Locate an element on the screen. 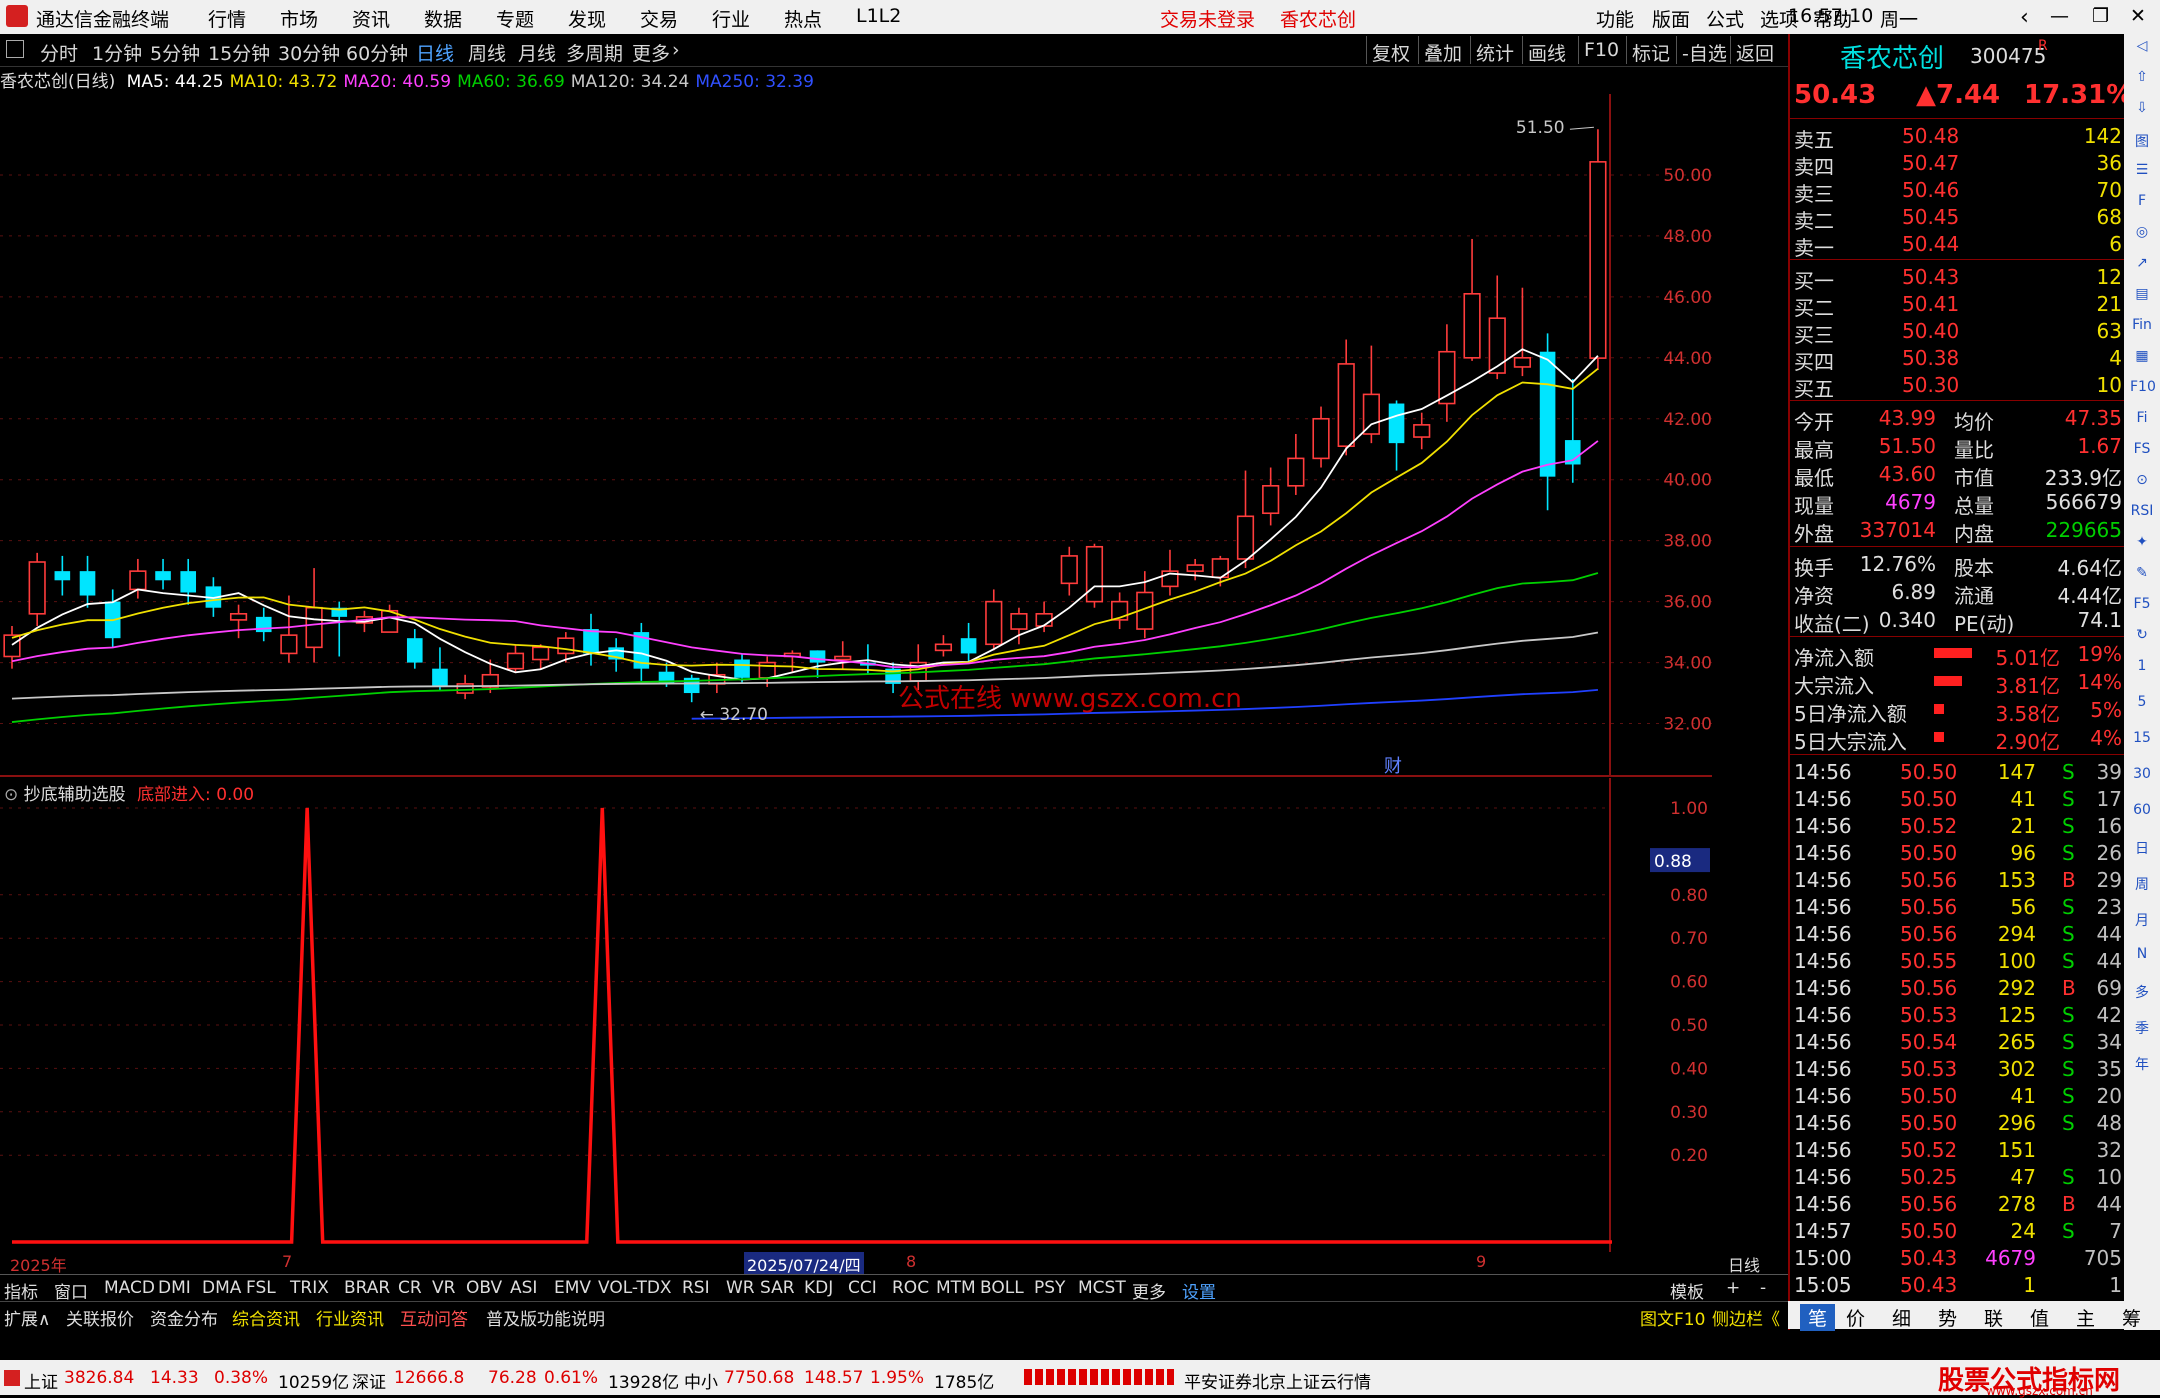 Image resolution: width=2160 pixels, height=1398 pixels. ext-tab-2: 资金分布 is located at coordinates (184, 1317).